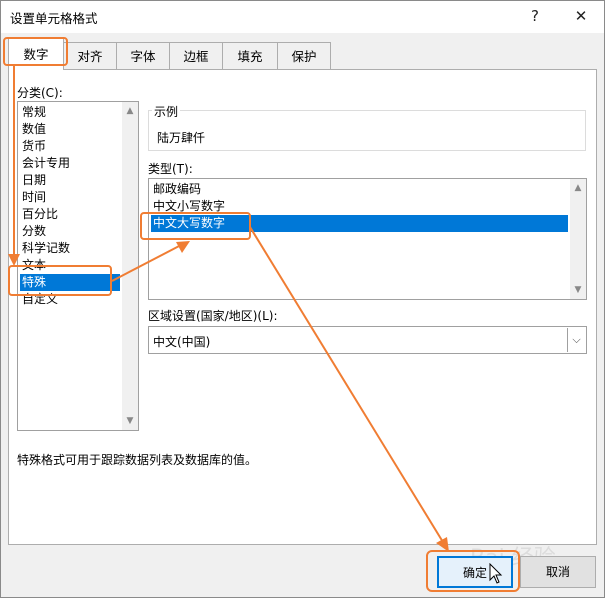 This screenshot has width=605, height=598. What do you see at coordinates (40, 93) in the screenshot?
I see `category-label: 分类(C):` at bounding box center [40, 93].